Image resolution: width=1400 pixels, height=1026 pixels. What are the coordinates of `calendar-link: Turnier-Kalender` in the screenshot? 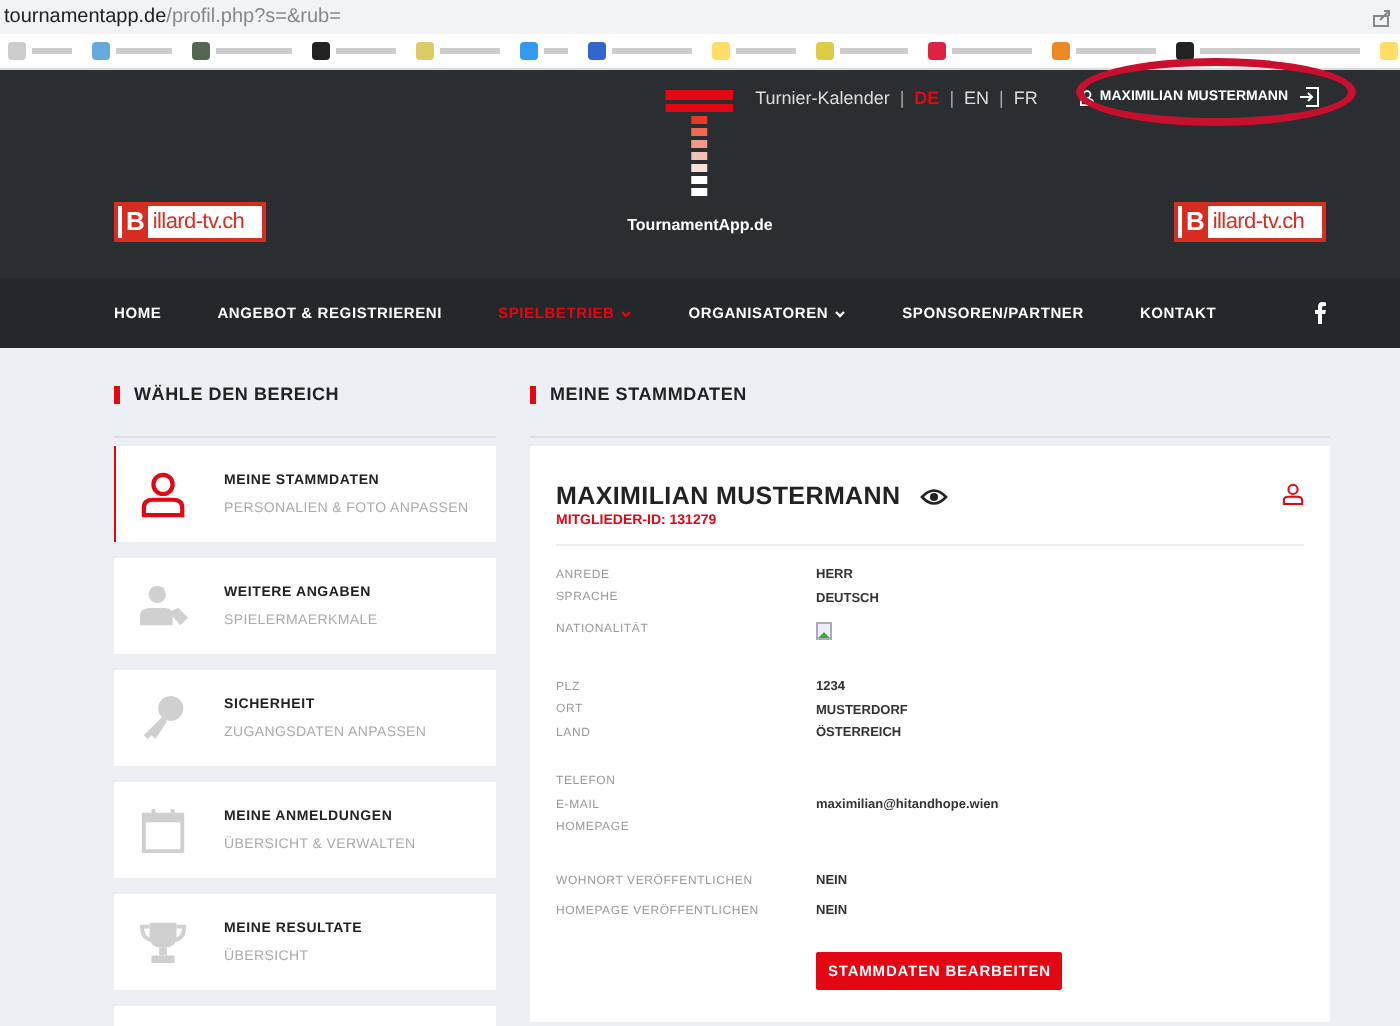 It's located at (822, 97).